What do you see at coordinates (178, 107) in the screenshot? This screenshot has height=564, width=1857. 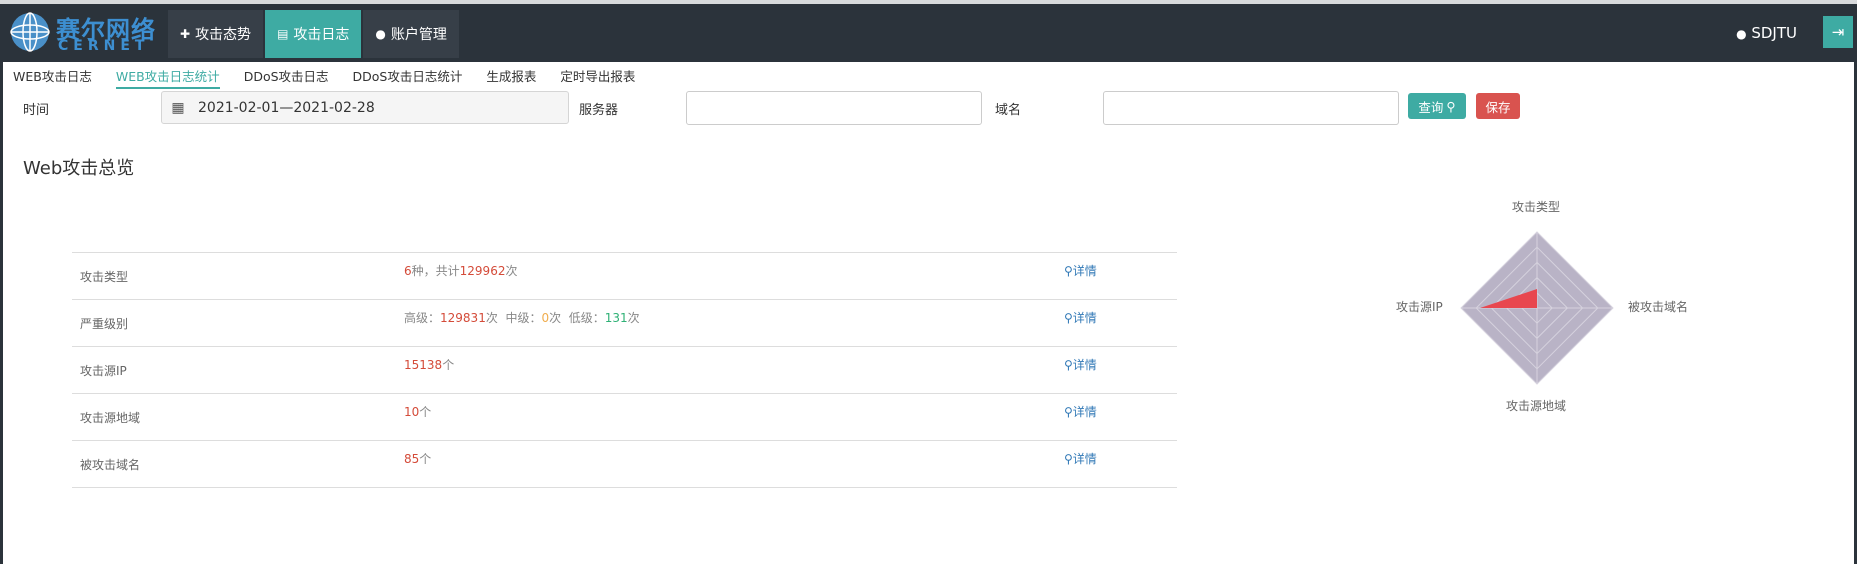 I see `calendar-icon: ▦` at bounding box center [178, 107].